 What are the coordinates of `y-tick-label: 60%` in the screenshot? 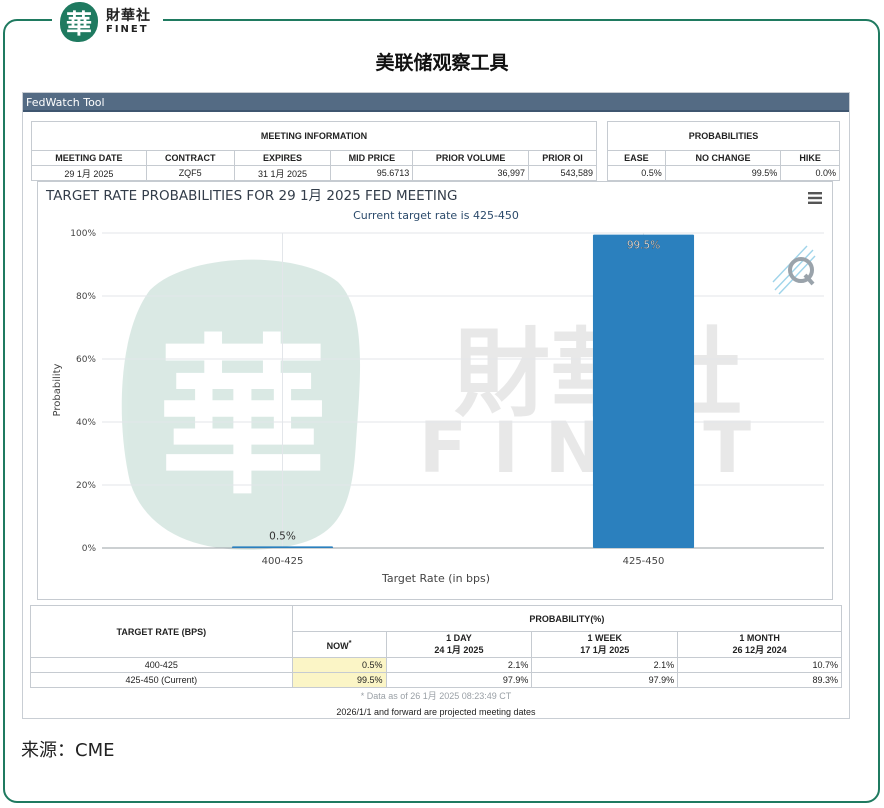 It's located at (86, 360).